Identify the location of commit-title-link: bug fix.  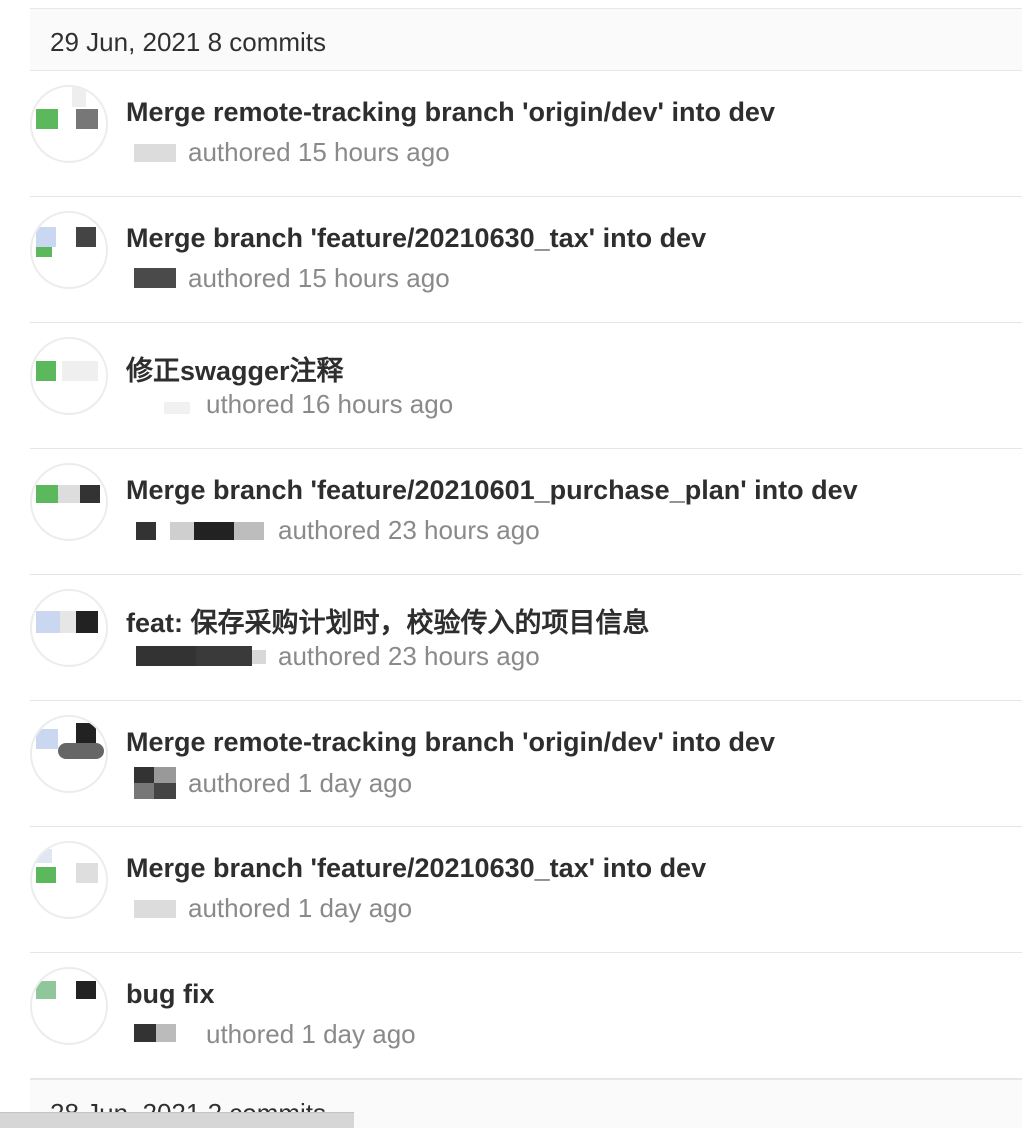
(170, 994).